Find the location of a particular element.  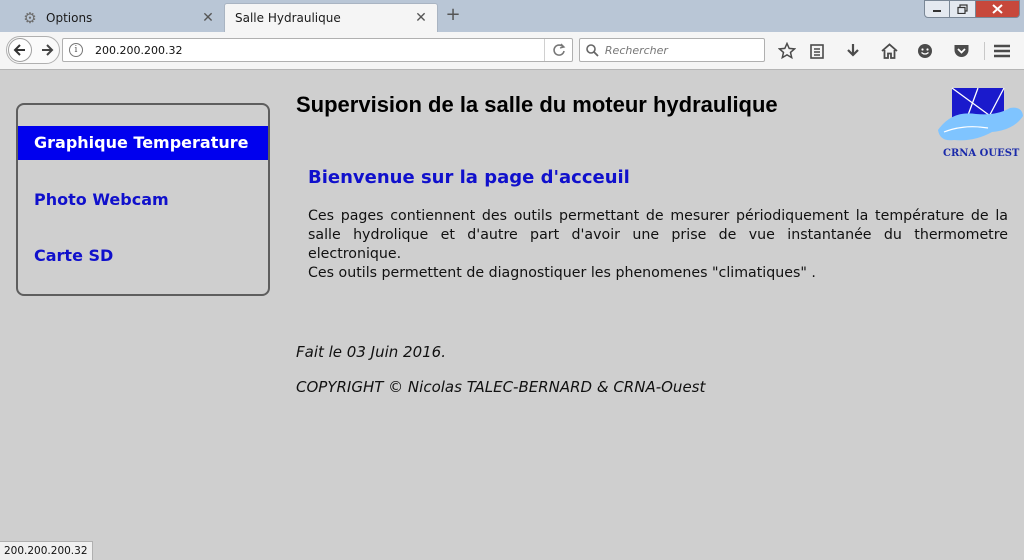

restore-button is located at coordinates (963, 9).